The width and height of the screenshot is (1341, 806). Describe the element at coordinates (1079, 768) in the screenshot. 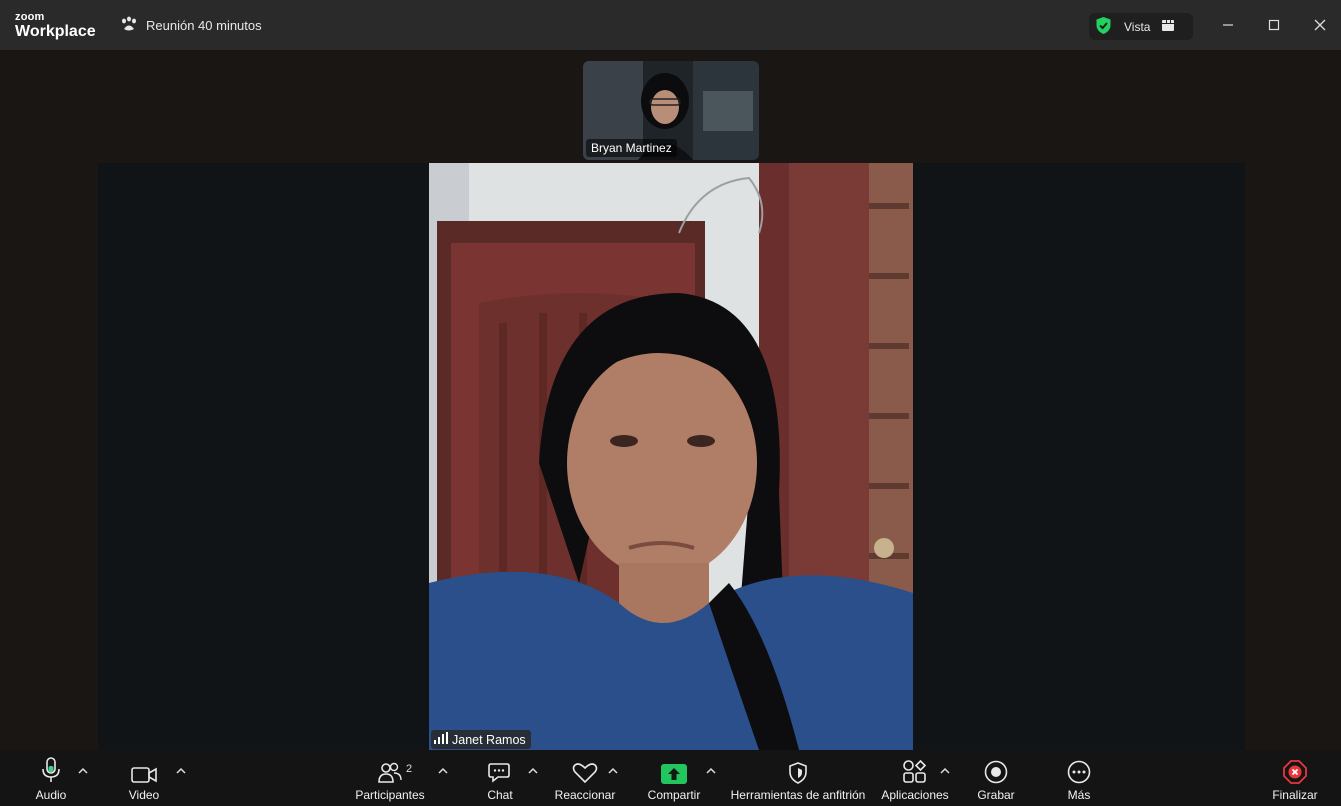

I see `more-options-icon` at that location.